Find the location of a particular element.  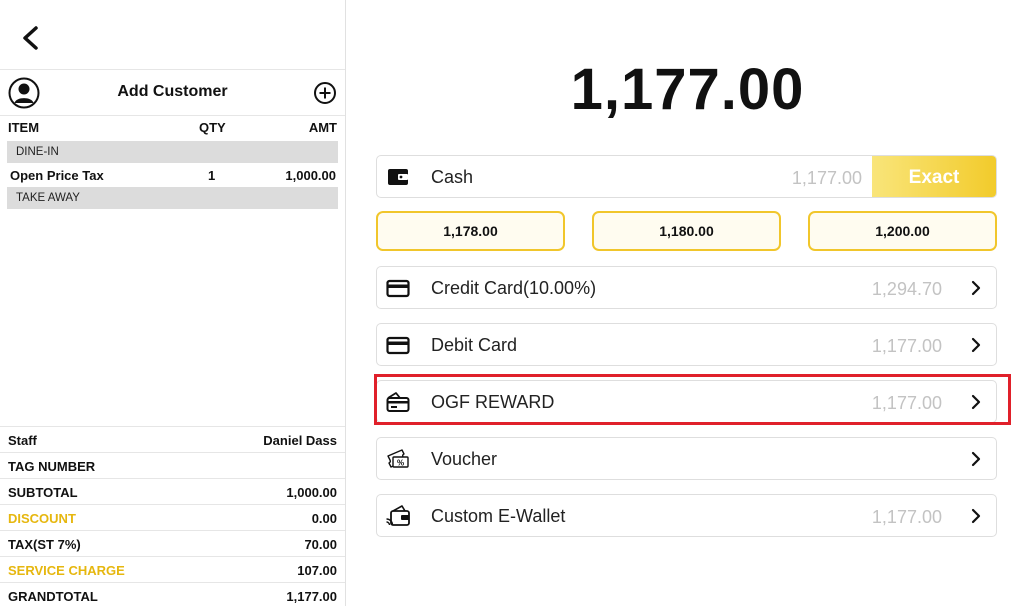

payment-method-label: Custom E-Wallet is located at coordinates (498, 516).